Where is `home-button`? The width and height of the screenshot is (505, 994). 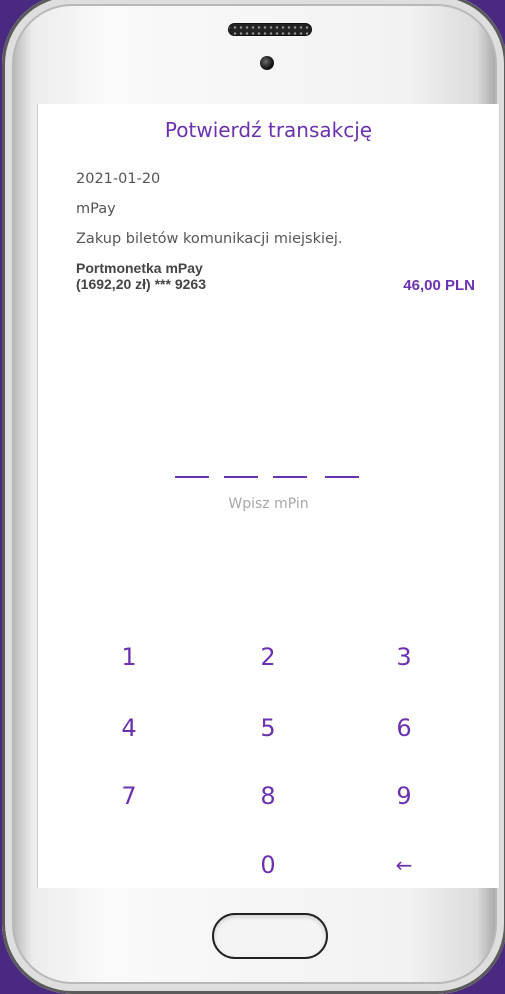 home-button is located at coordinates (270, 936).